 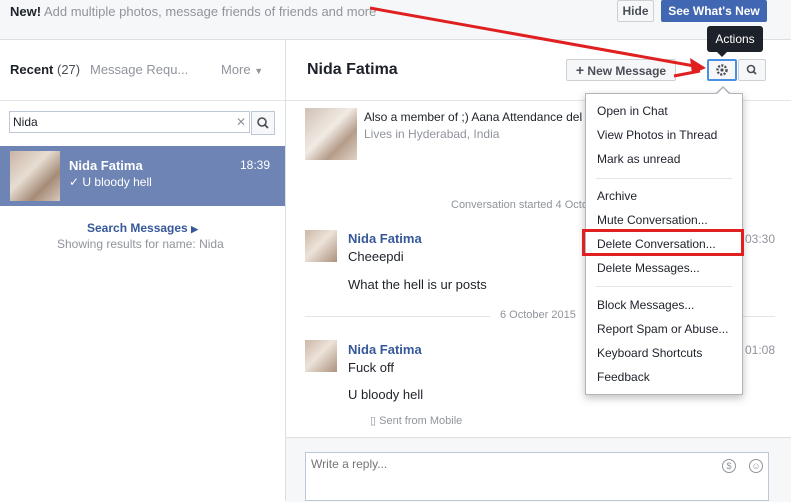 I want to click on dropdown-caret-inner, so click(x=723, y=91).